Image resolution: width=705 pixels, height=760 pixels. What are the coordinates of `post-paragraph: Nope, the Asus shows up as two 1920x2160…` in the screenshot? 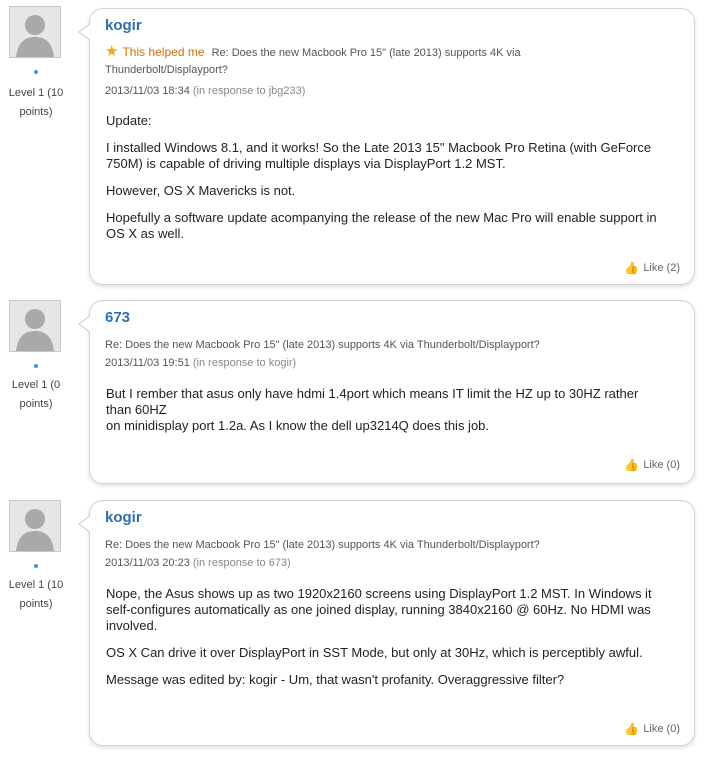 It's located at (379, 609).